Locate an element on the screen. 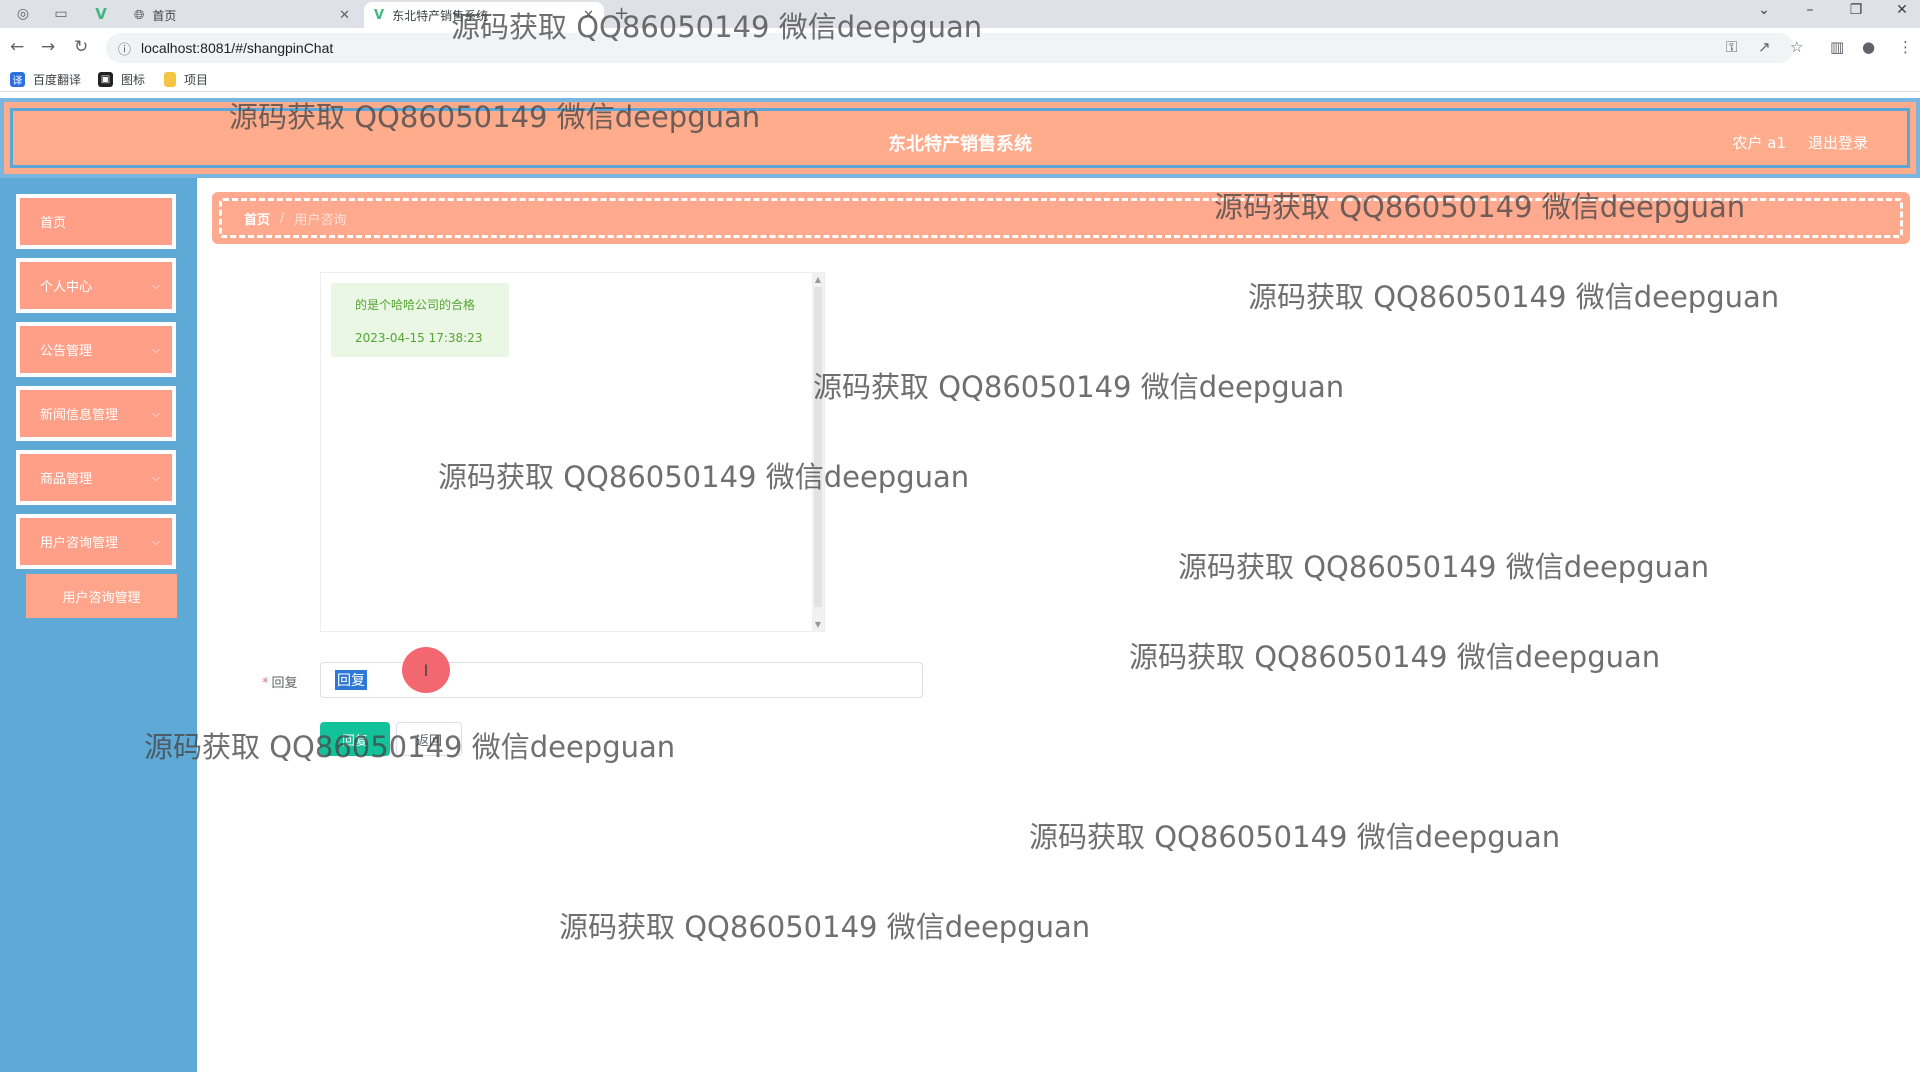 This screenshot has height=1072, width=1920. chevron-up-icon: ⌵ is located at coordinates (155, 541).